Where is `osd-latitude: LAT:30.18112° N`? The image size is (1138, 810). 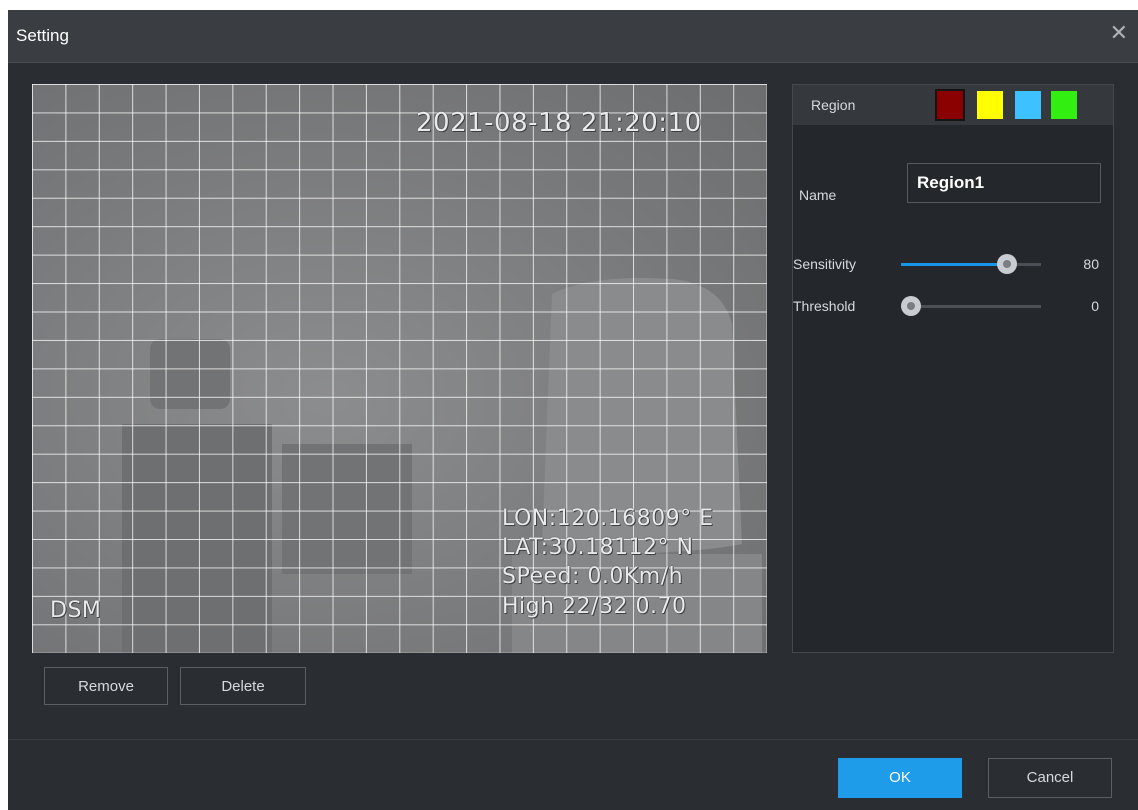 osd-latitude: LAT:30.18112° N is located at coordinates (598, 547).